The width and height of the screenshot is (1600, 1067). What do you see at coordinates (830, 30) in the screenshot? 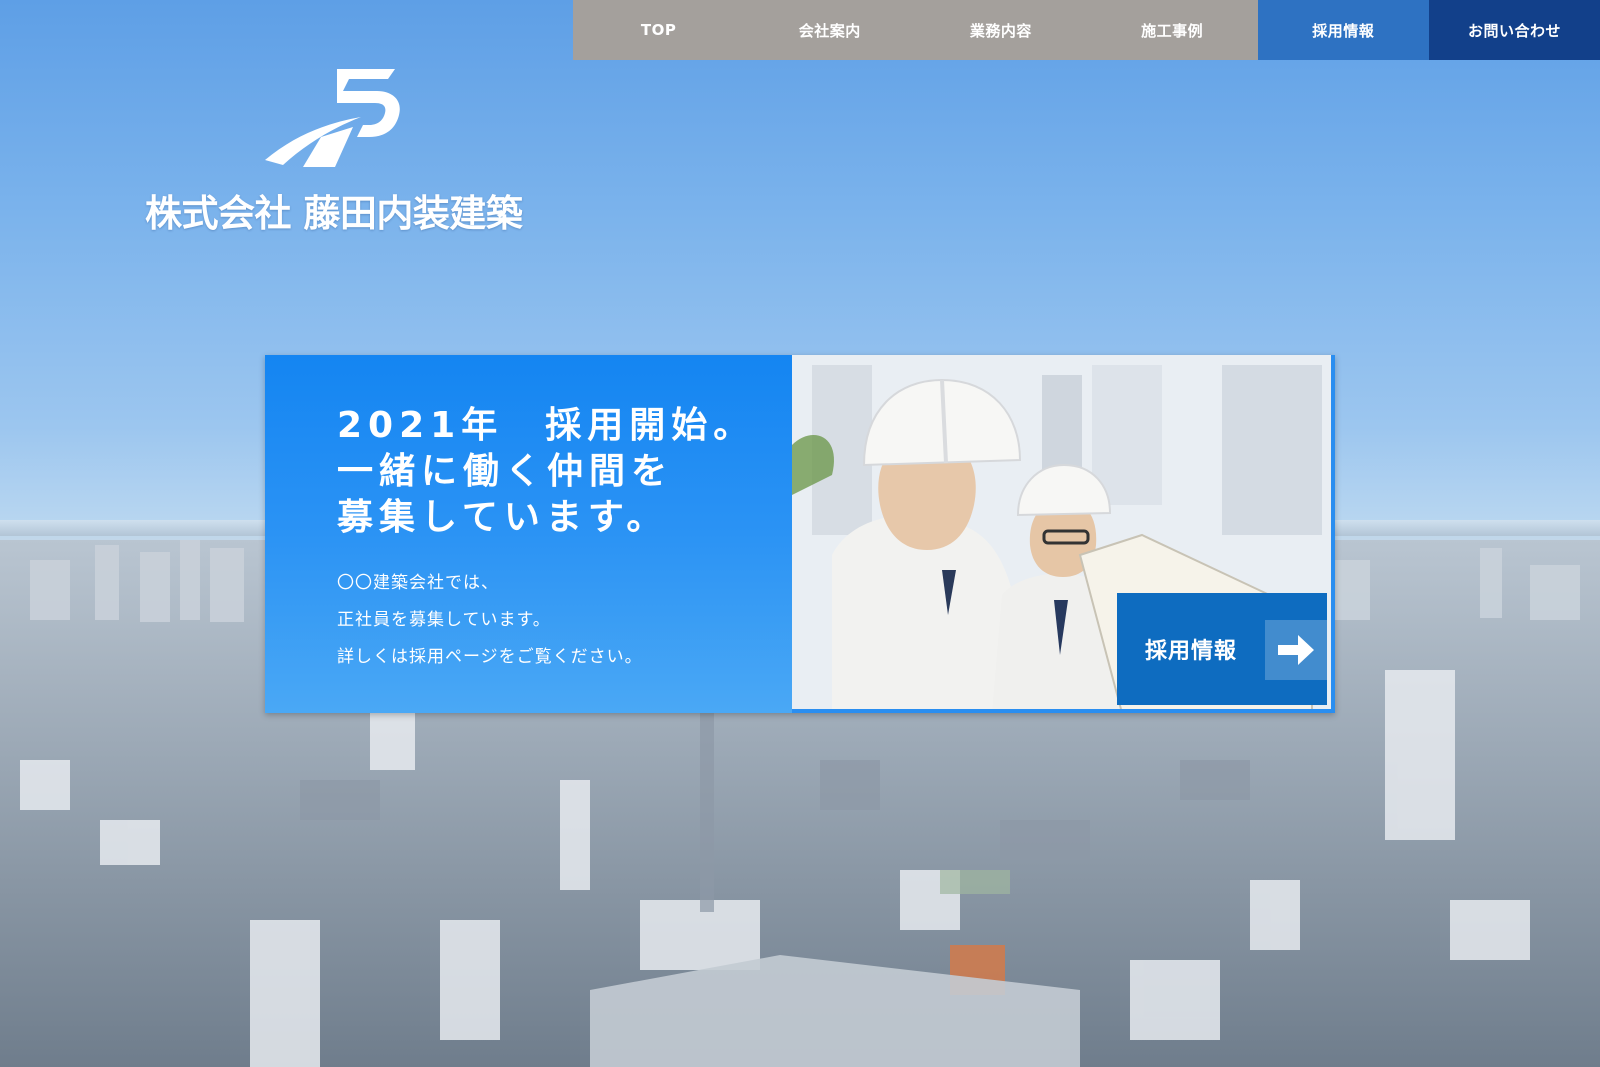
I see `nav-company: 会社案内` at bounding box center [830, 30].